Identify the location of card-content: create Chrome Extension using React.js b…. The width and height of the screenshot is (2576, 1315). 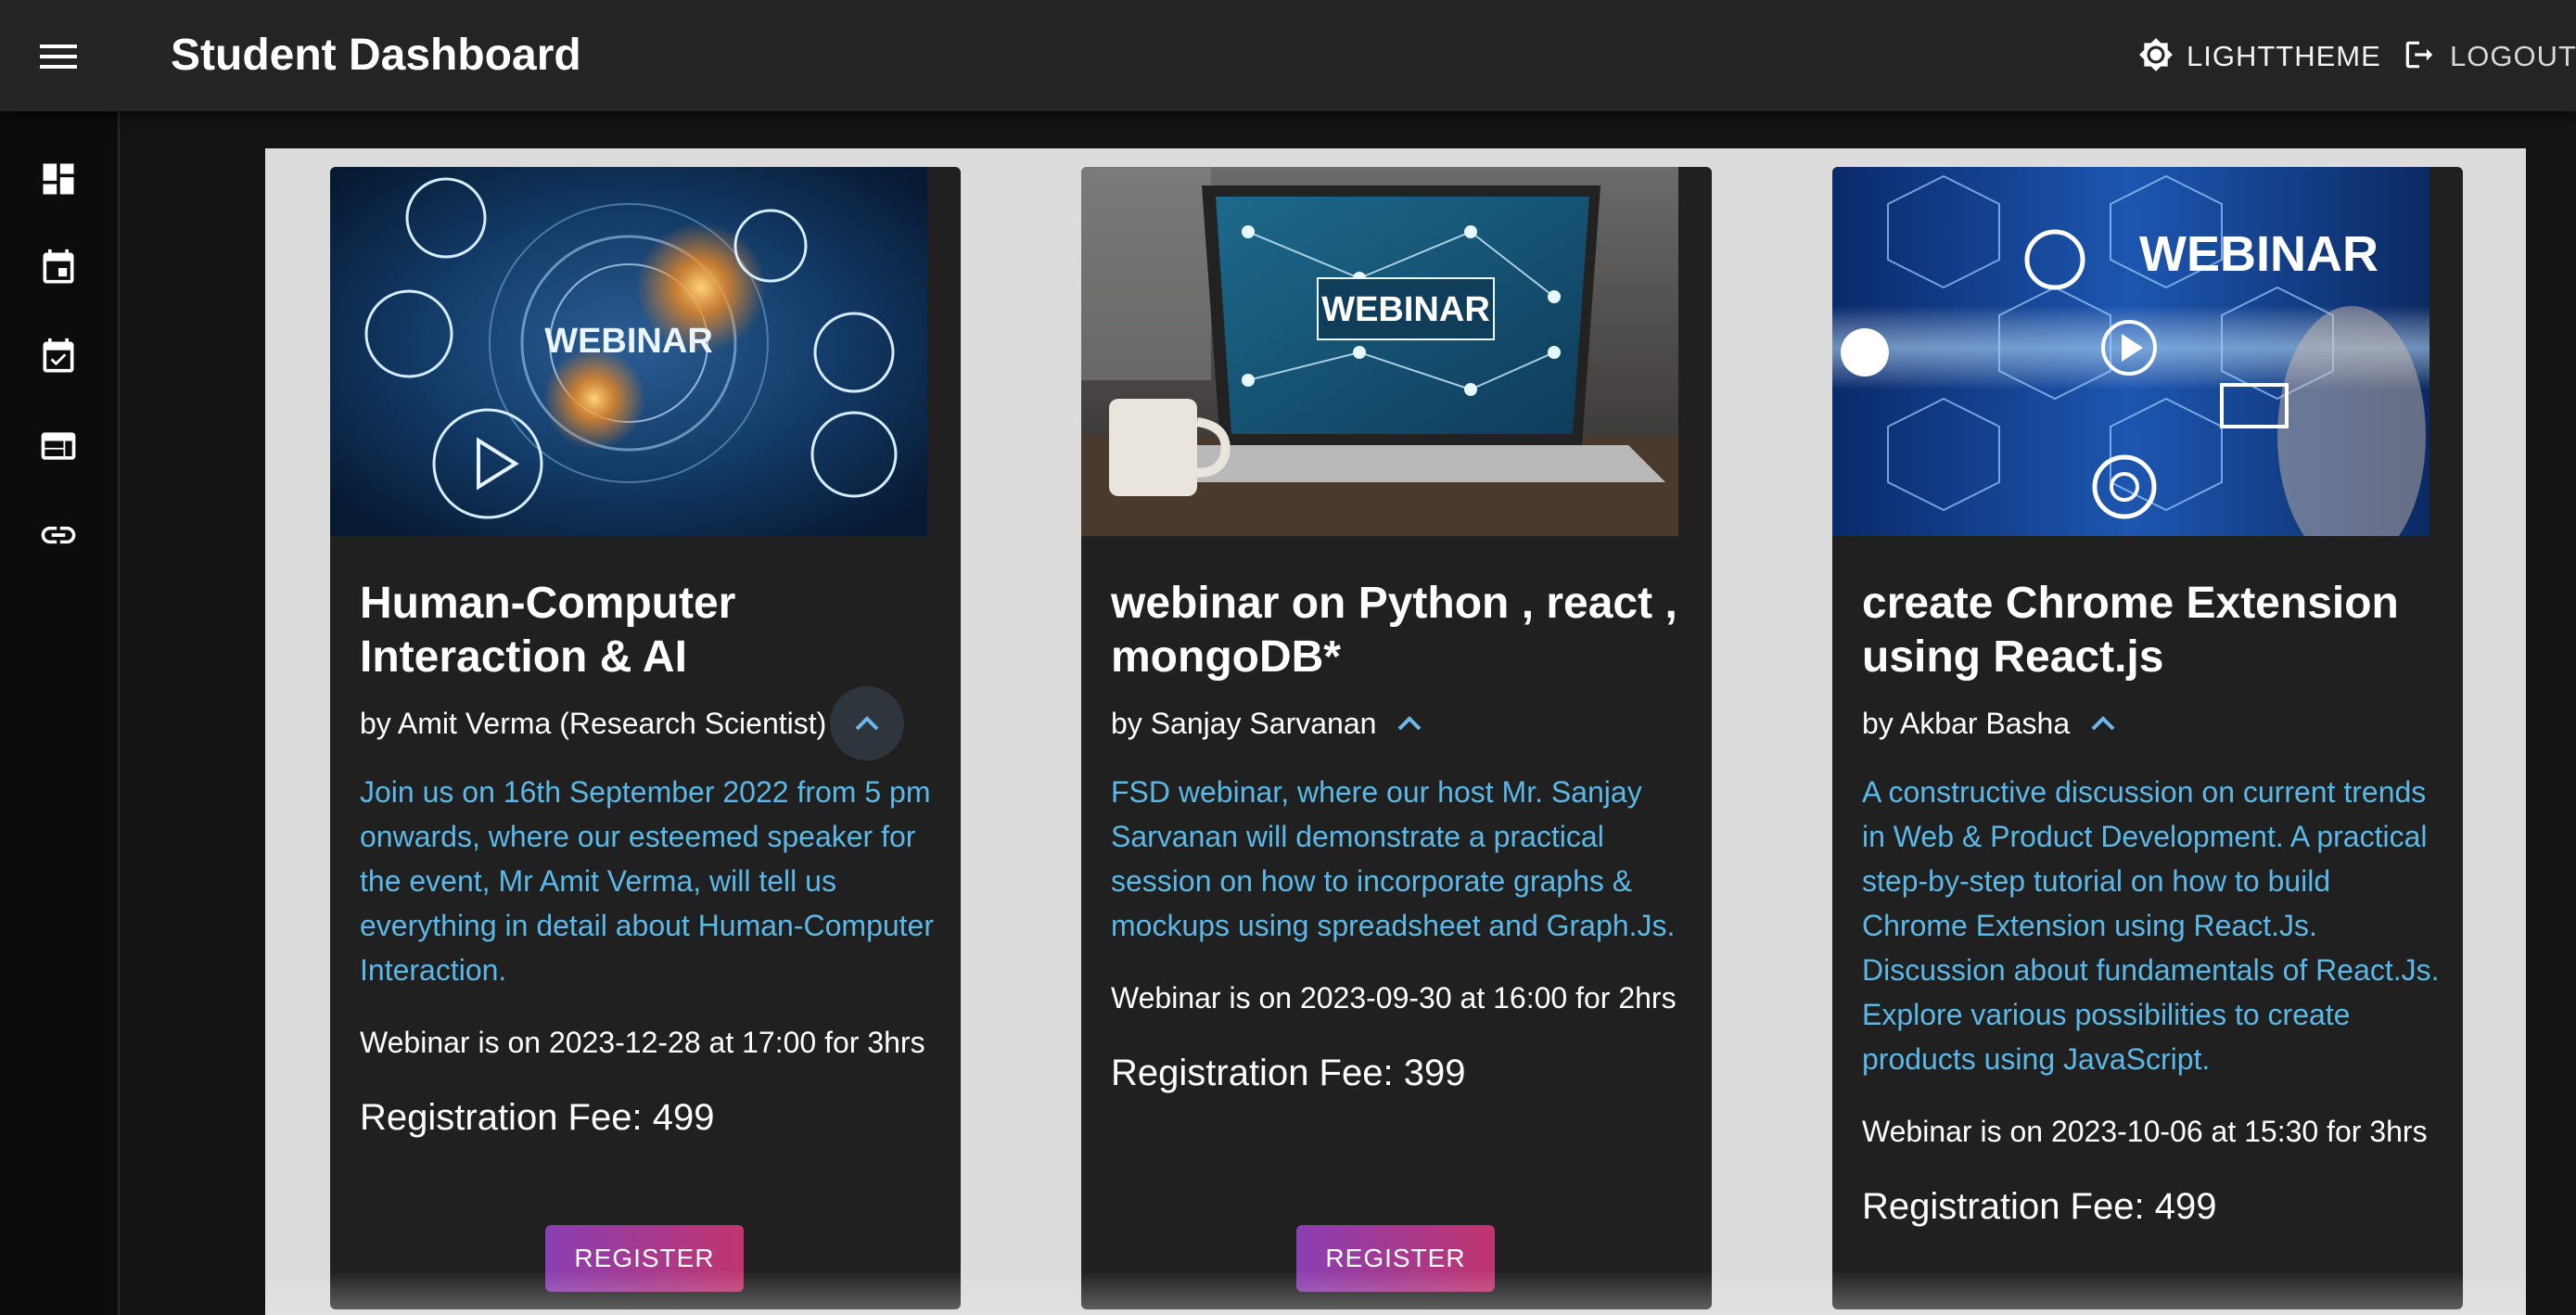
(2152, 903).